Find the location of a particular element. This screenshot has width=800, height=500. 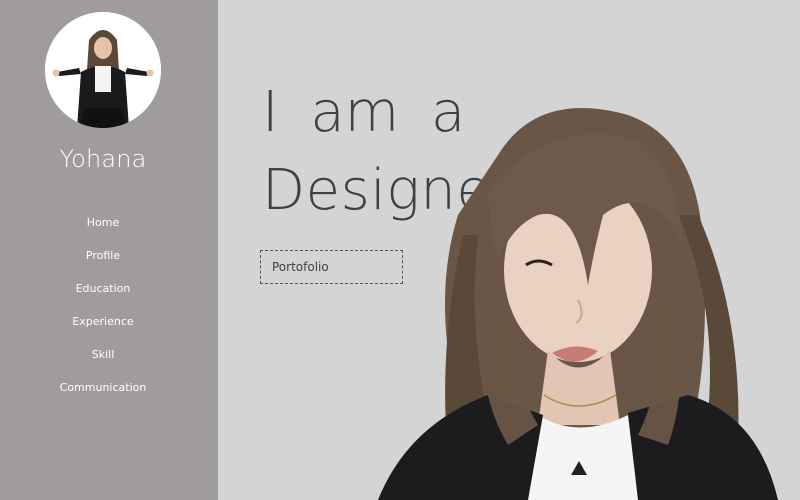

nav-item-skill: Skill is located at coordinates (103, 362).